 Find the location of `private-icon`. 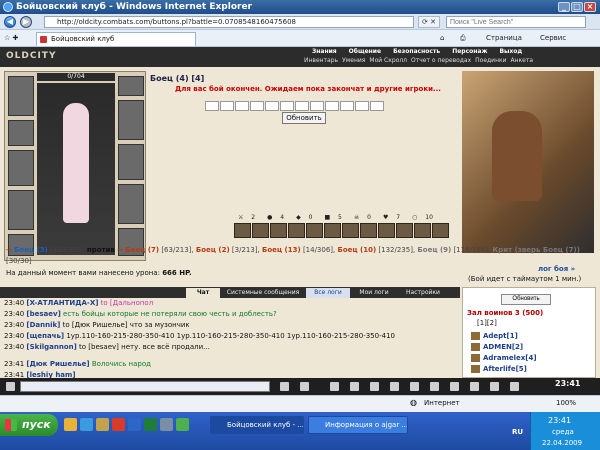

private-icon is located at coordinates (434, 386).